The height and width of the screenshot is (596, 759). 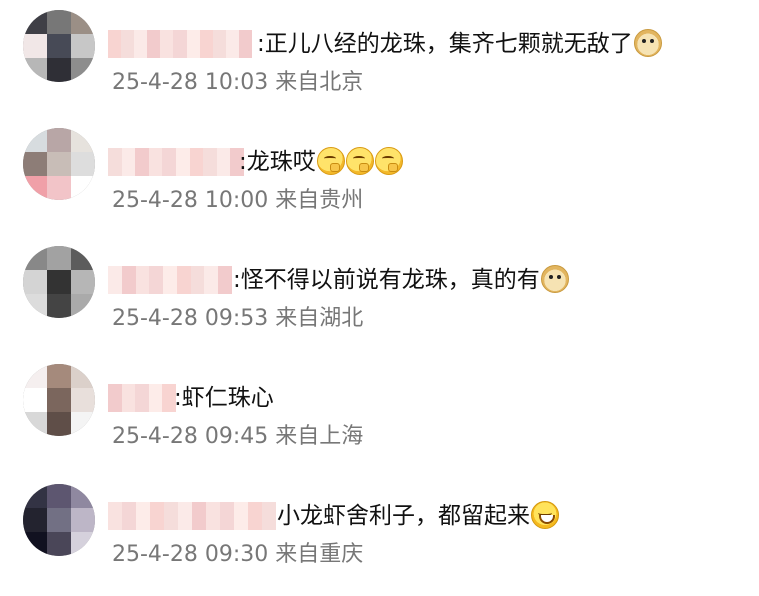 I want to click on comment-location: 来自重庆, so click(x=319, y=554).